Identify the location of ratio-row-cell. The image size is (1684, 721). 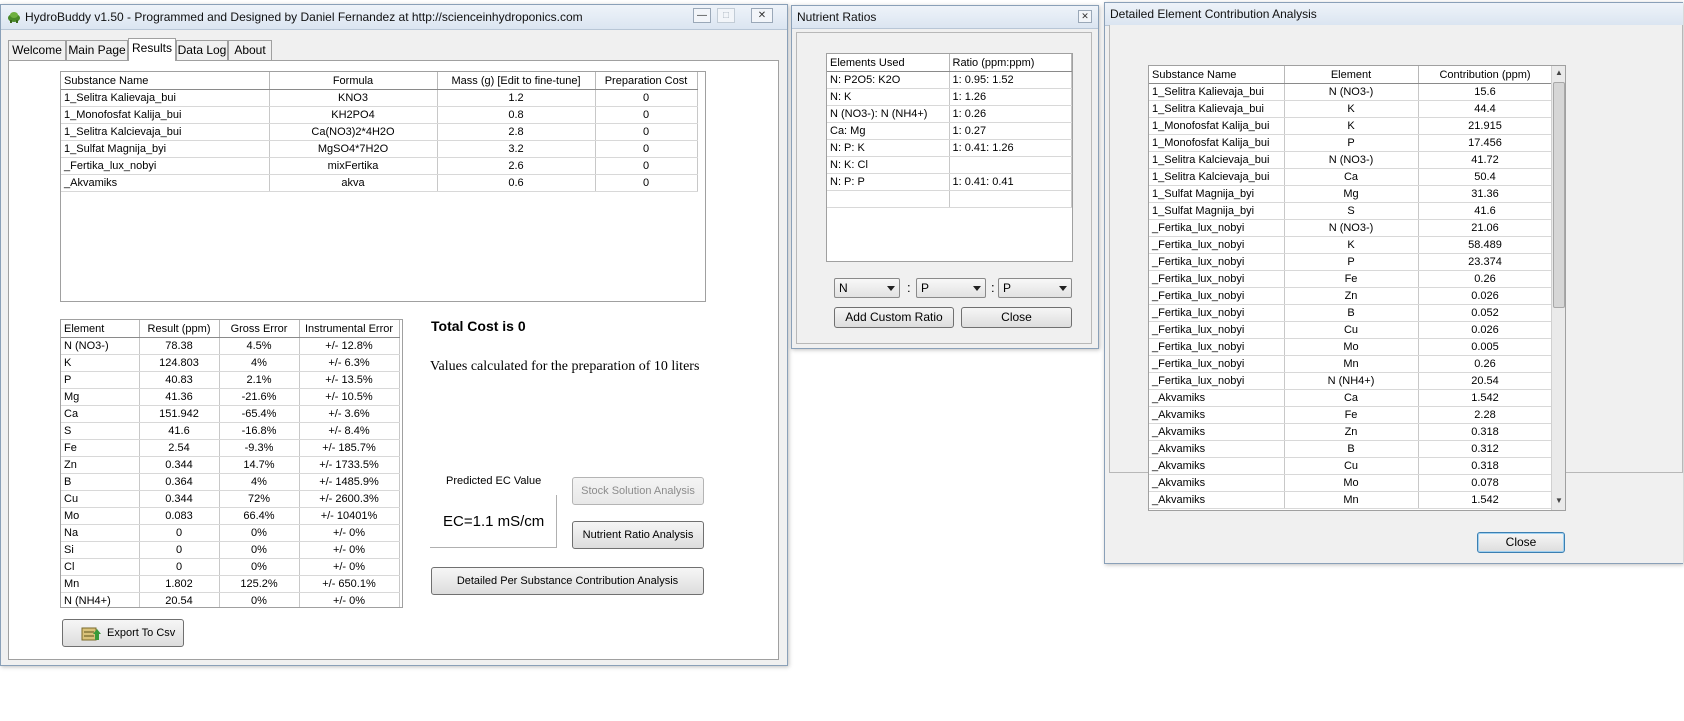
(888, 199).